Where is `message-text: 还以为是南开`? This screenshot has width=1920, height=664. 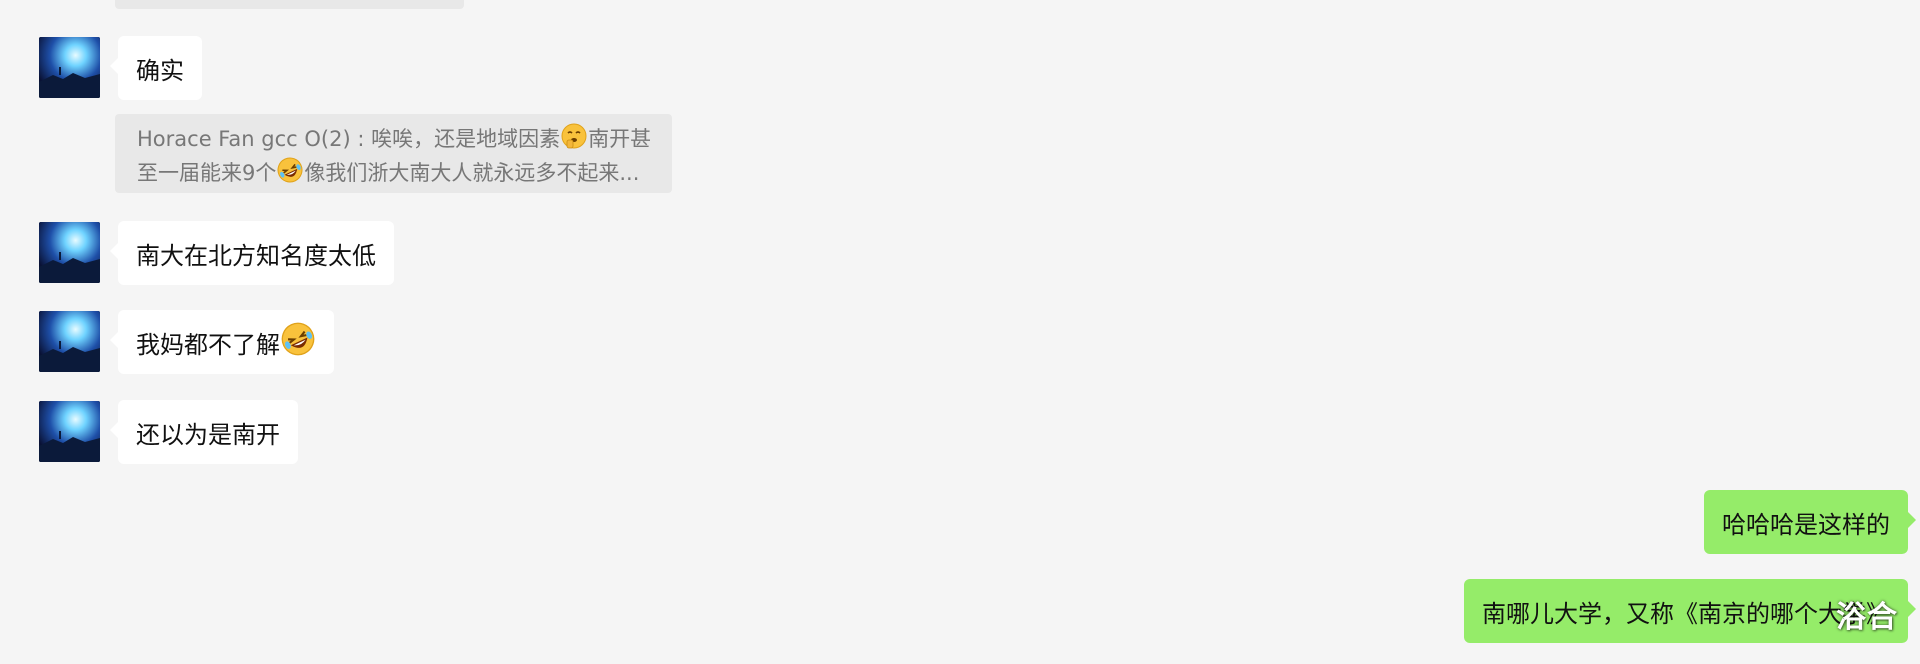
message-text: 还以为是南开 is located at coordinates (208, 434).